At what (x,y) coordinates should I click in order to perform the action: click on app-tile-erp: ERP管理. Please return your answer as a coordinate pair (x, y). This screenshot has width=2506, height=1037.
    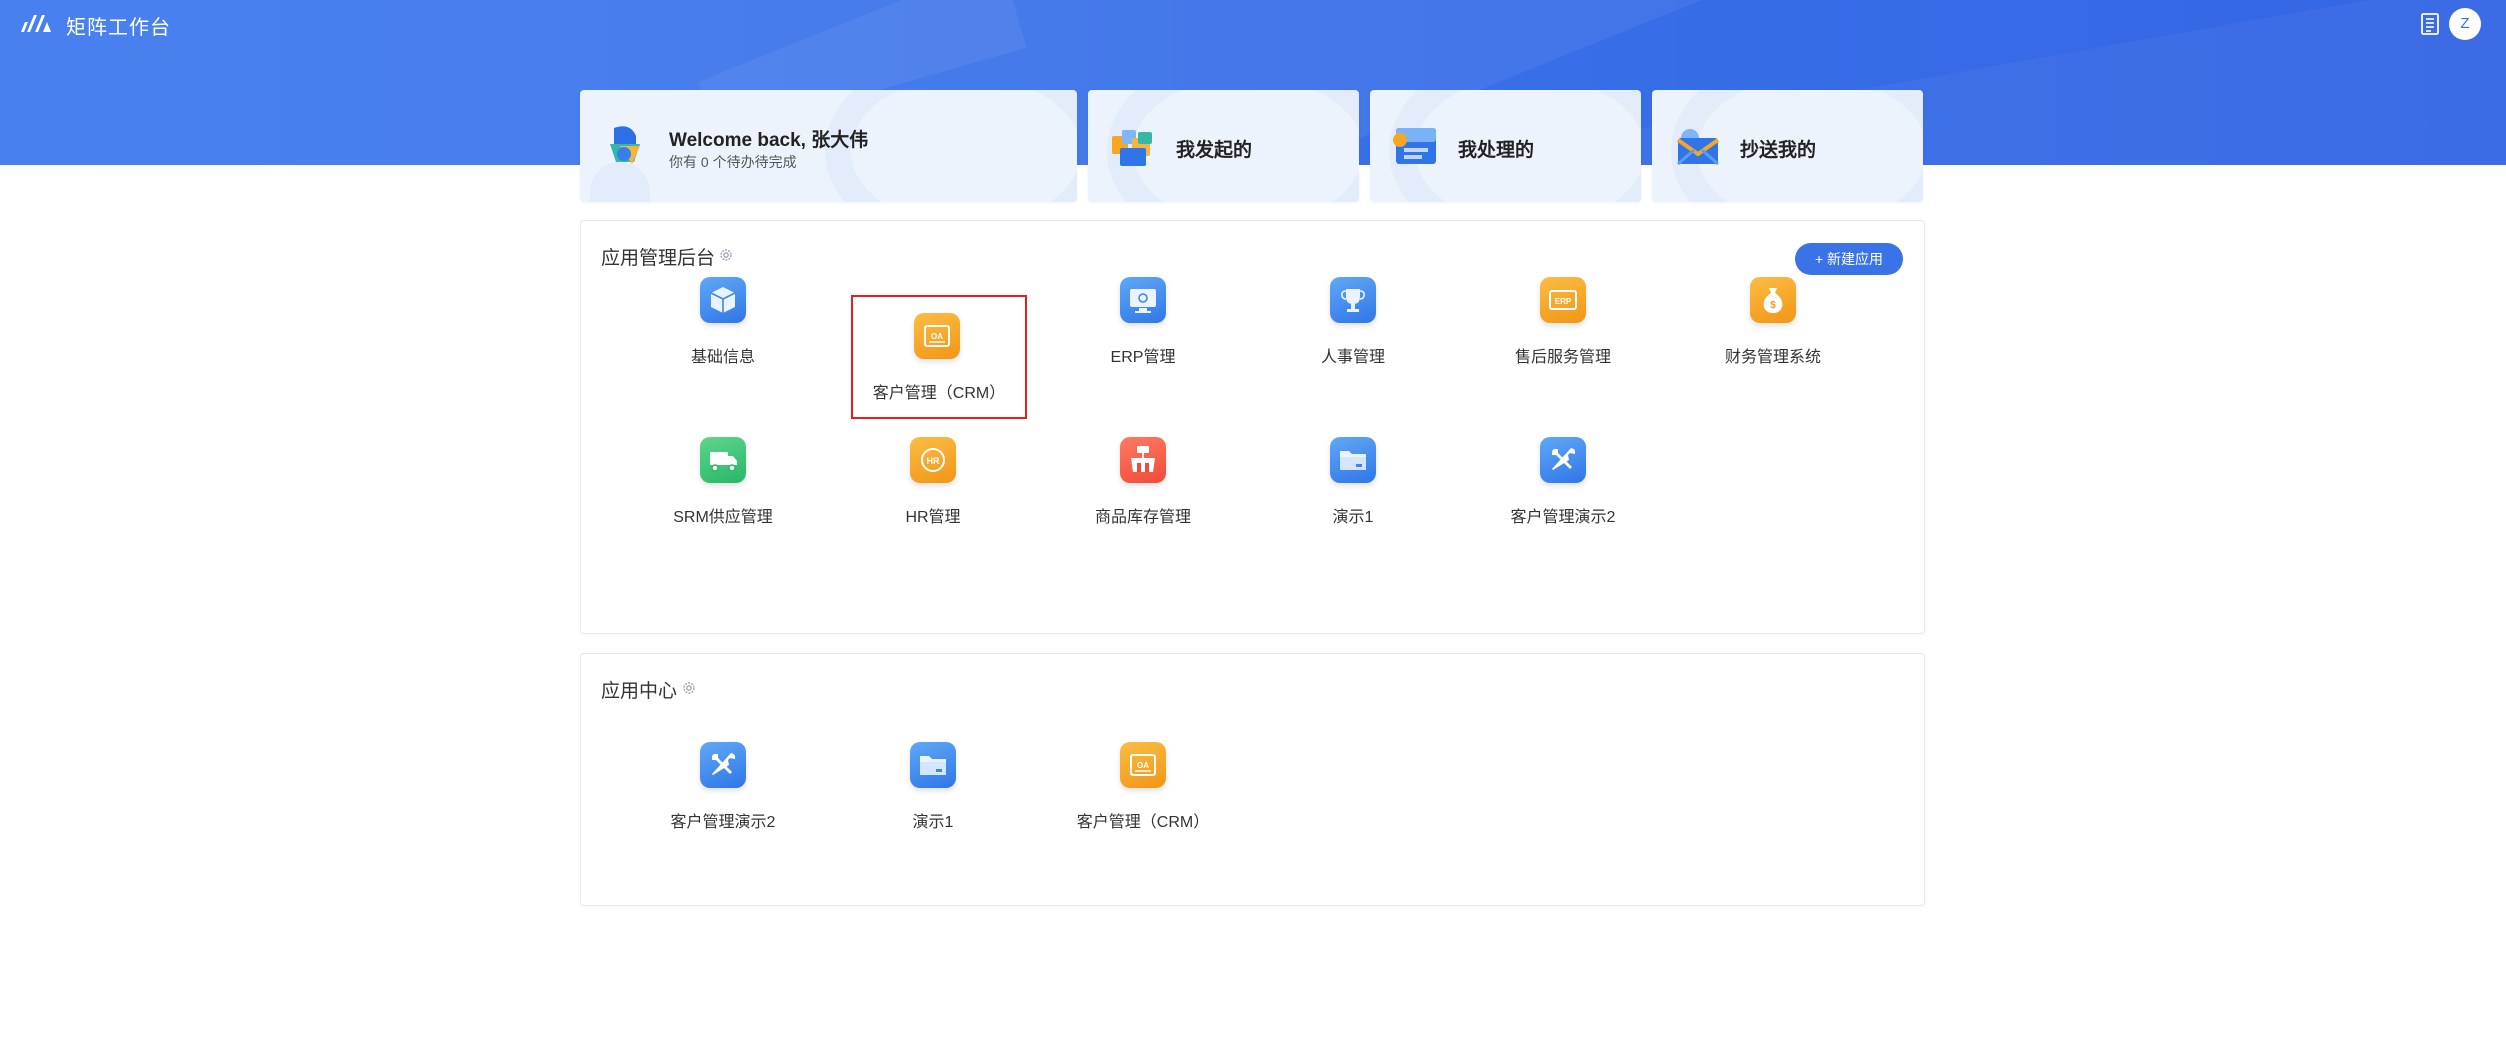
    Looking at the image, I should click on (1143, 320).